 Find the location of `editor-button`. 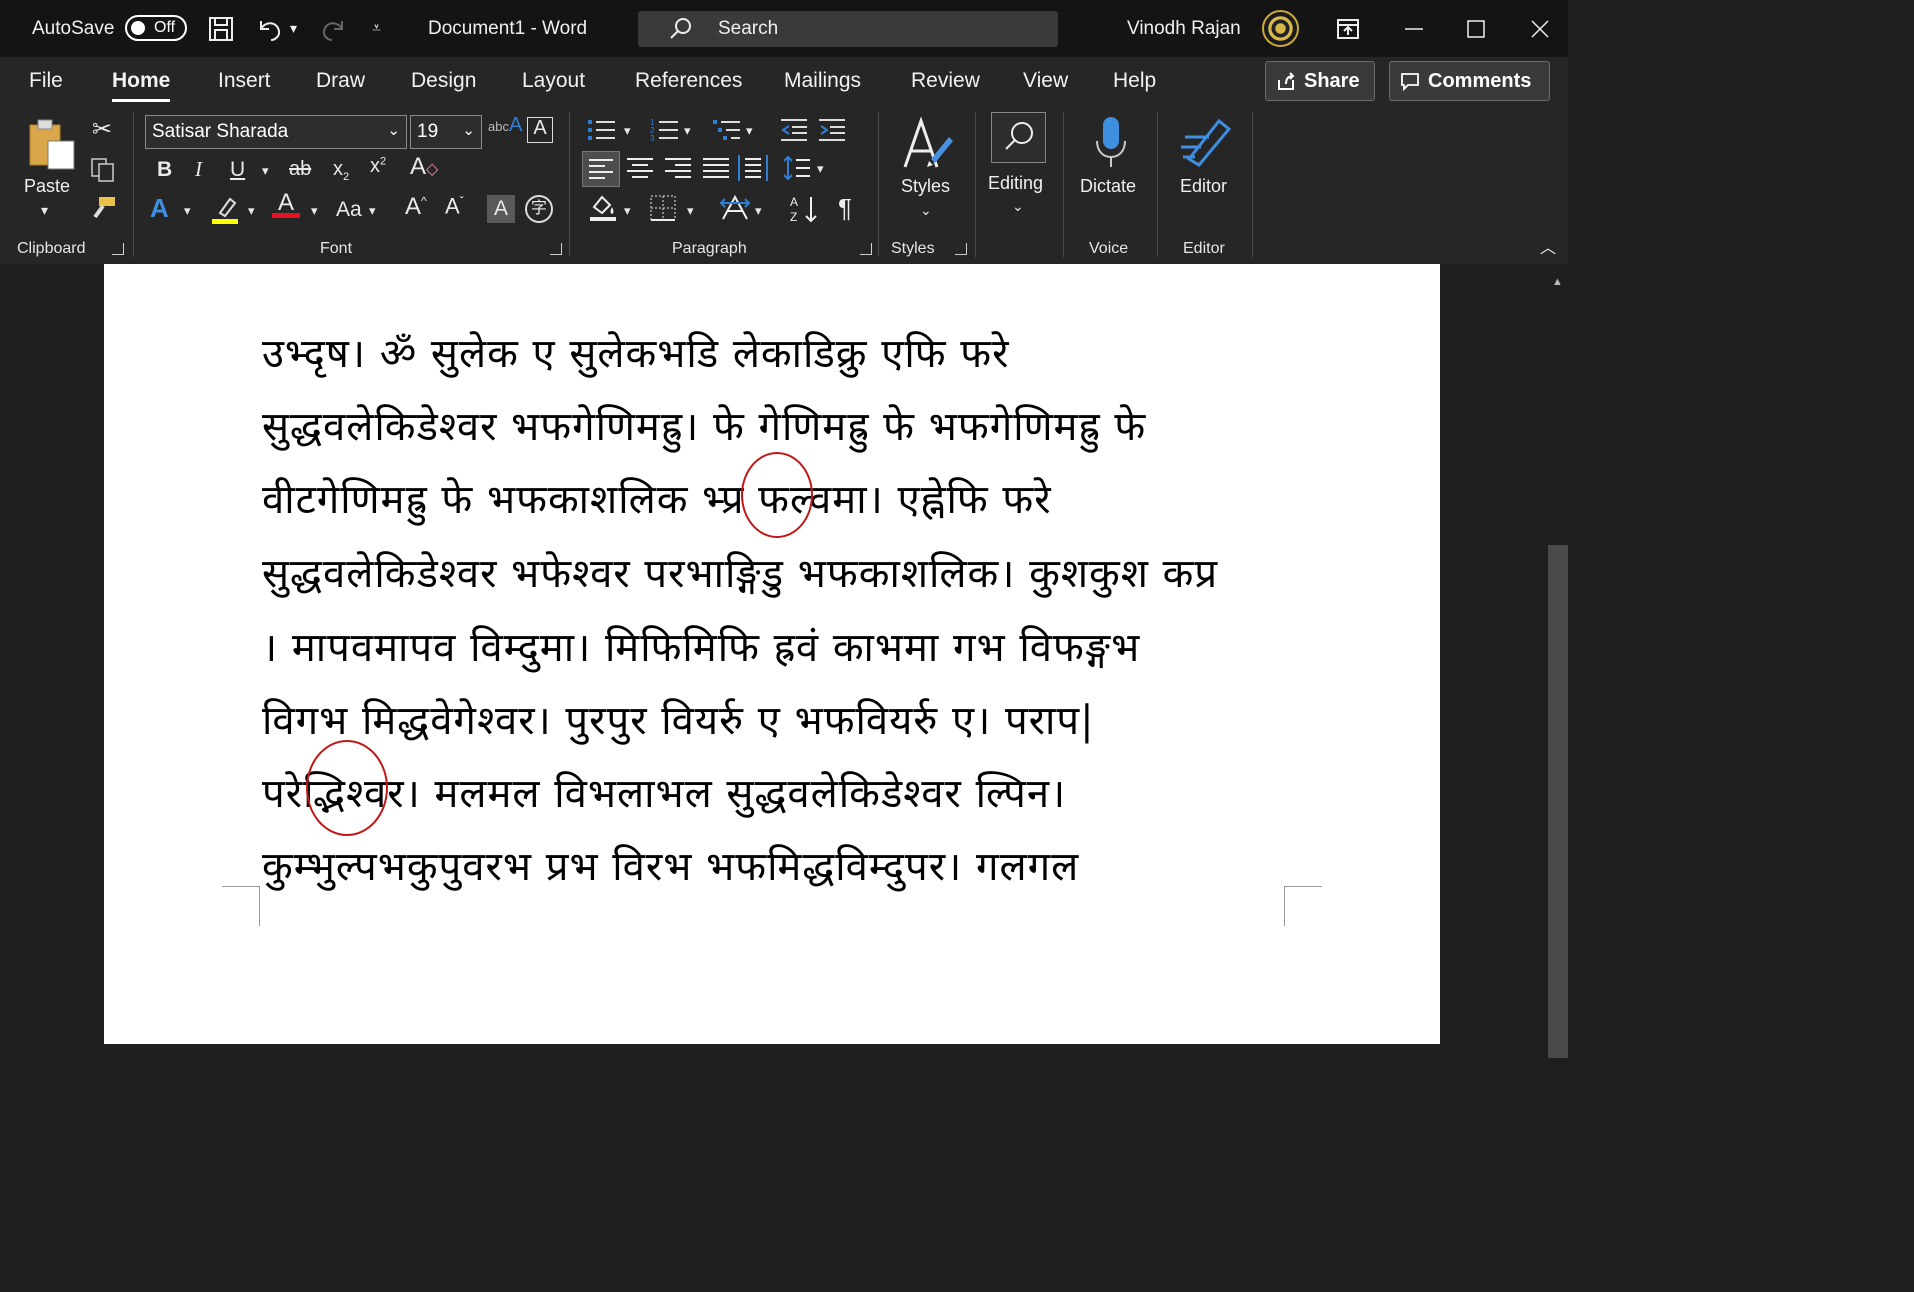

editor-button is located at coordinates (1207, 145).